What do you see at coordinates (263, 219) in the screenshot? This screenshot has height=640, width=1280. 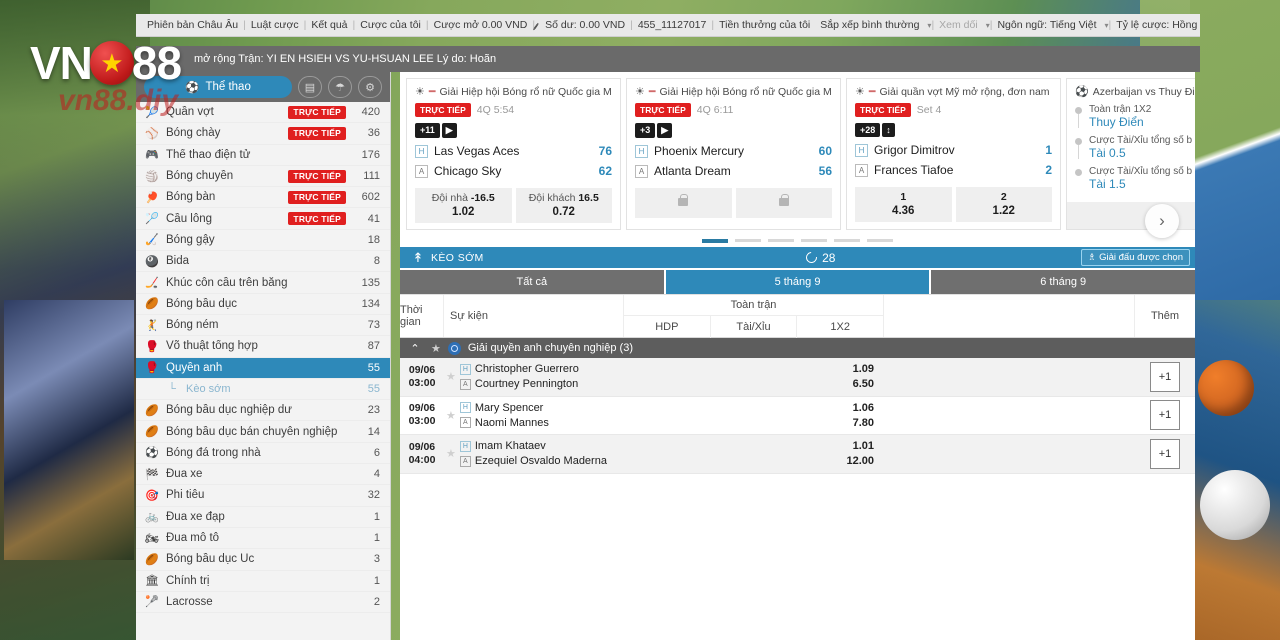 I see `sidebar-item-c-u-l-ng: 🏸 Cầu lông TRỰC TIẾP 41` at bounding box center [263, 219].